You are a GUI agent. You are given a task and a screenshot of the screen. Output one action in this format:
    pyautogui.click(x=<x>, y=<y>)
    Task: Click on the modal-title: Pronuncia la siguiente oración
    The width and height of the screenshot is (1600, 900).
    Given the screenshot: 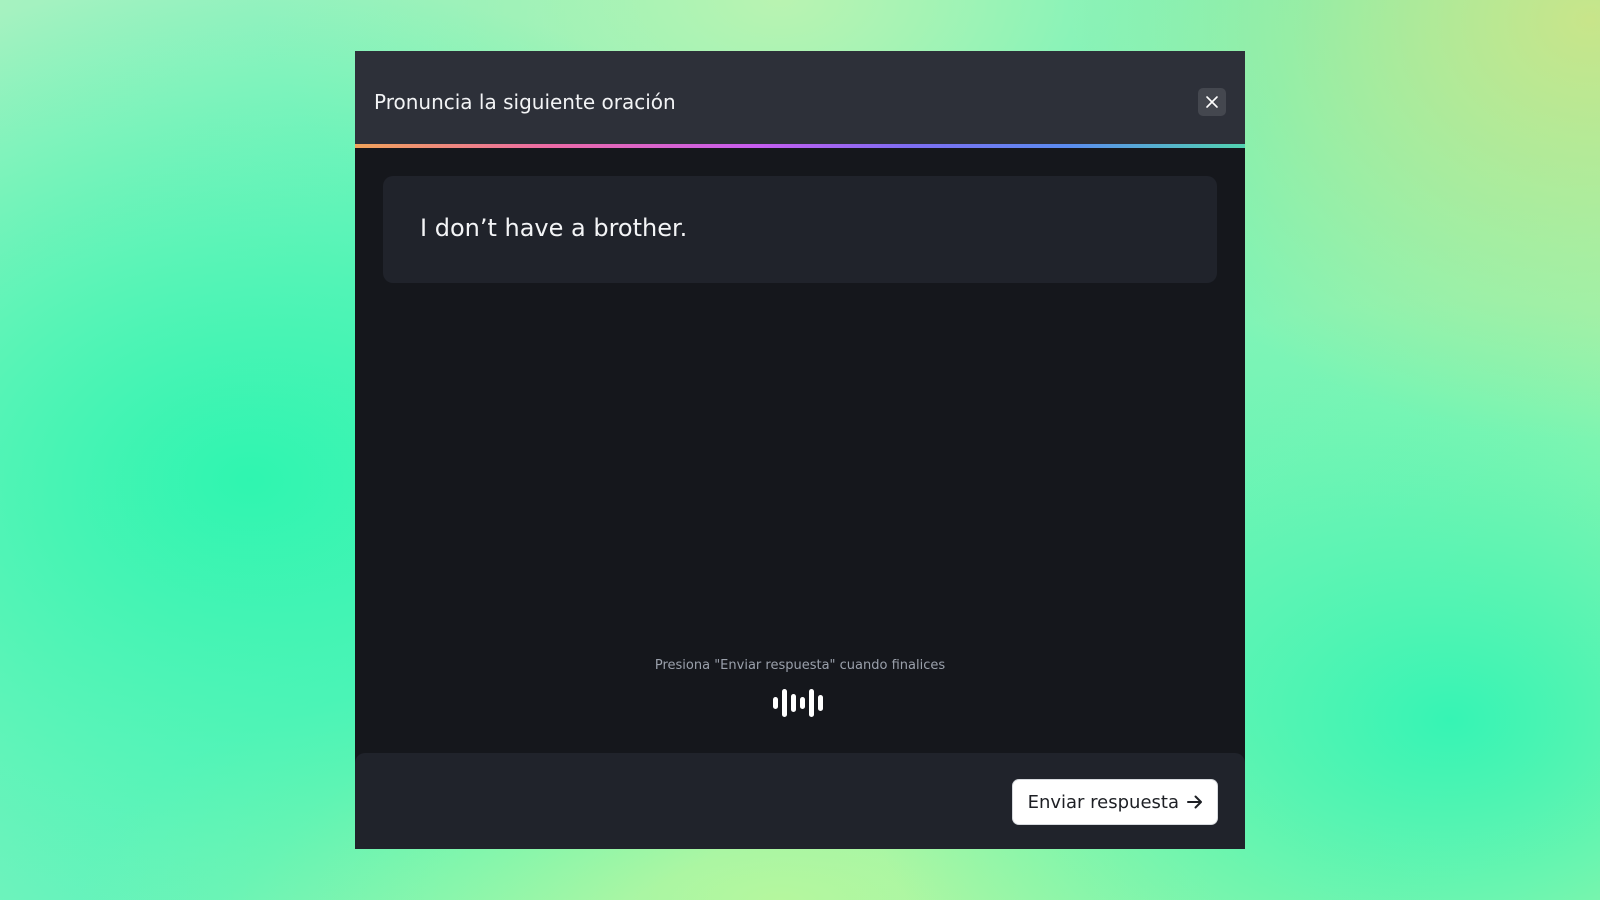 What is the action you would take?
    pyautogui.click(x=525, y=102)
    